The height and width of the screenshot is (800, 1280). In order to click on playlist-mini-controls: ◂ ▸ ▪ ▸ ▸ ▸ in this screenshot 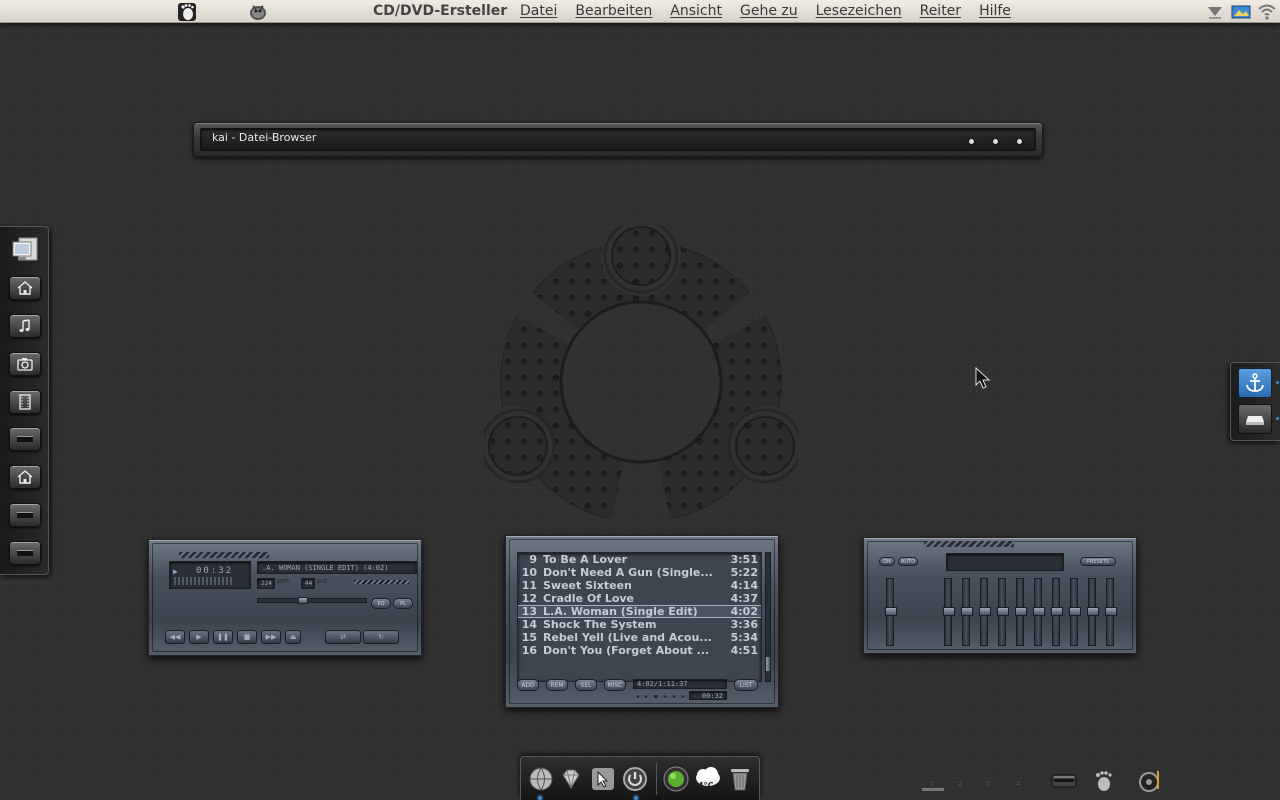, I will do `click(661, 696)`.